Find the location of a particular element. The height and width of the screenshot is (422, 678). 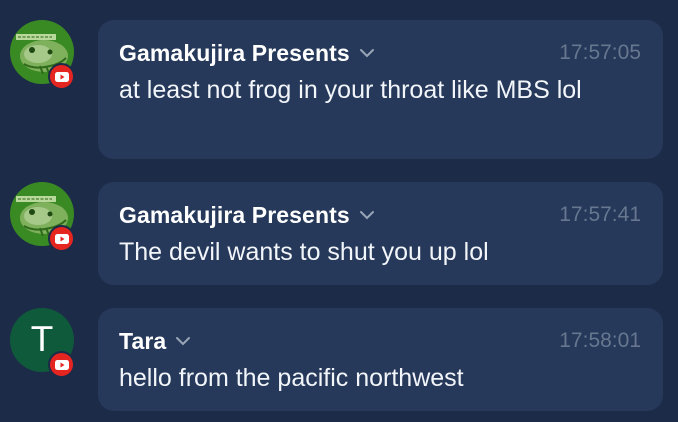

message-text: hello from the pacific northwest is located at coordinates (291, 378).